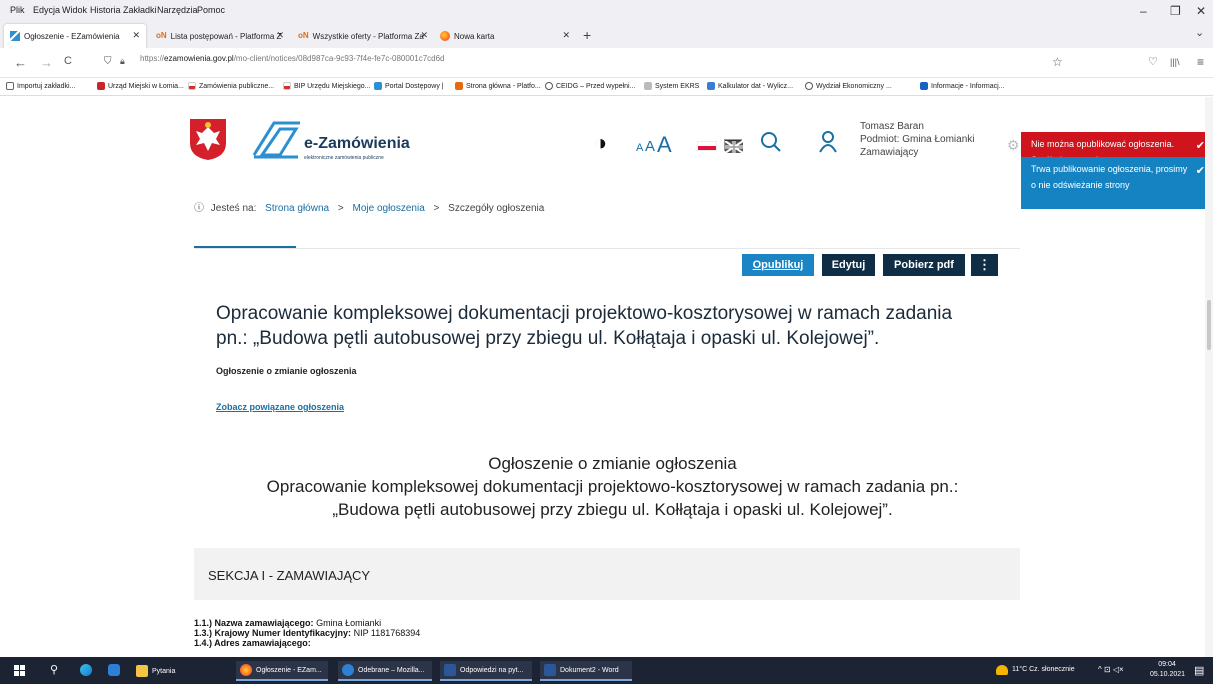 This screenshot has width=1213, height=684. I want to click on tab-lista-postepowan: oN Lista postępowań - Platforma Z ✕, so click(220, 36).